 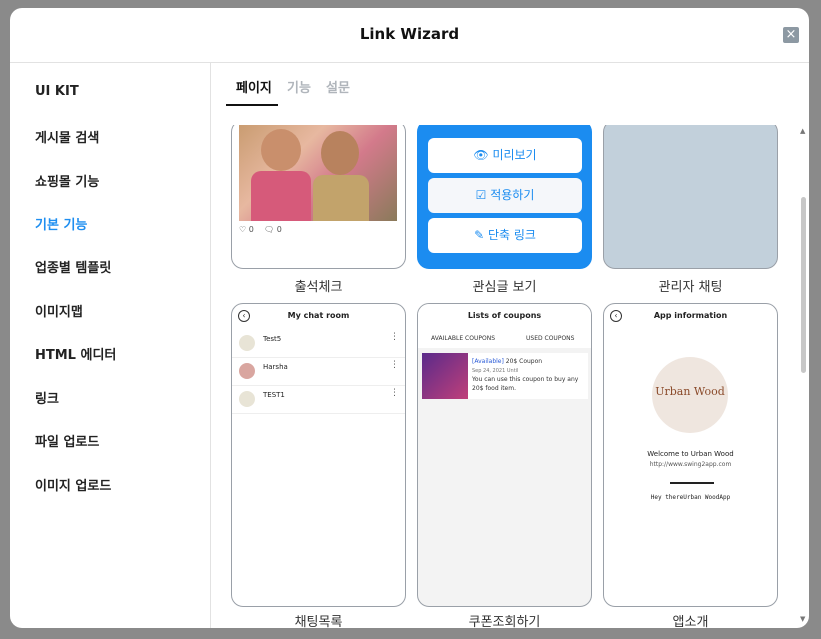 I want to click on sidebar-item-ui-kit: UI KIT, so click(x=57, y=91).